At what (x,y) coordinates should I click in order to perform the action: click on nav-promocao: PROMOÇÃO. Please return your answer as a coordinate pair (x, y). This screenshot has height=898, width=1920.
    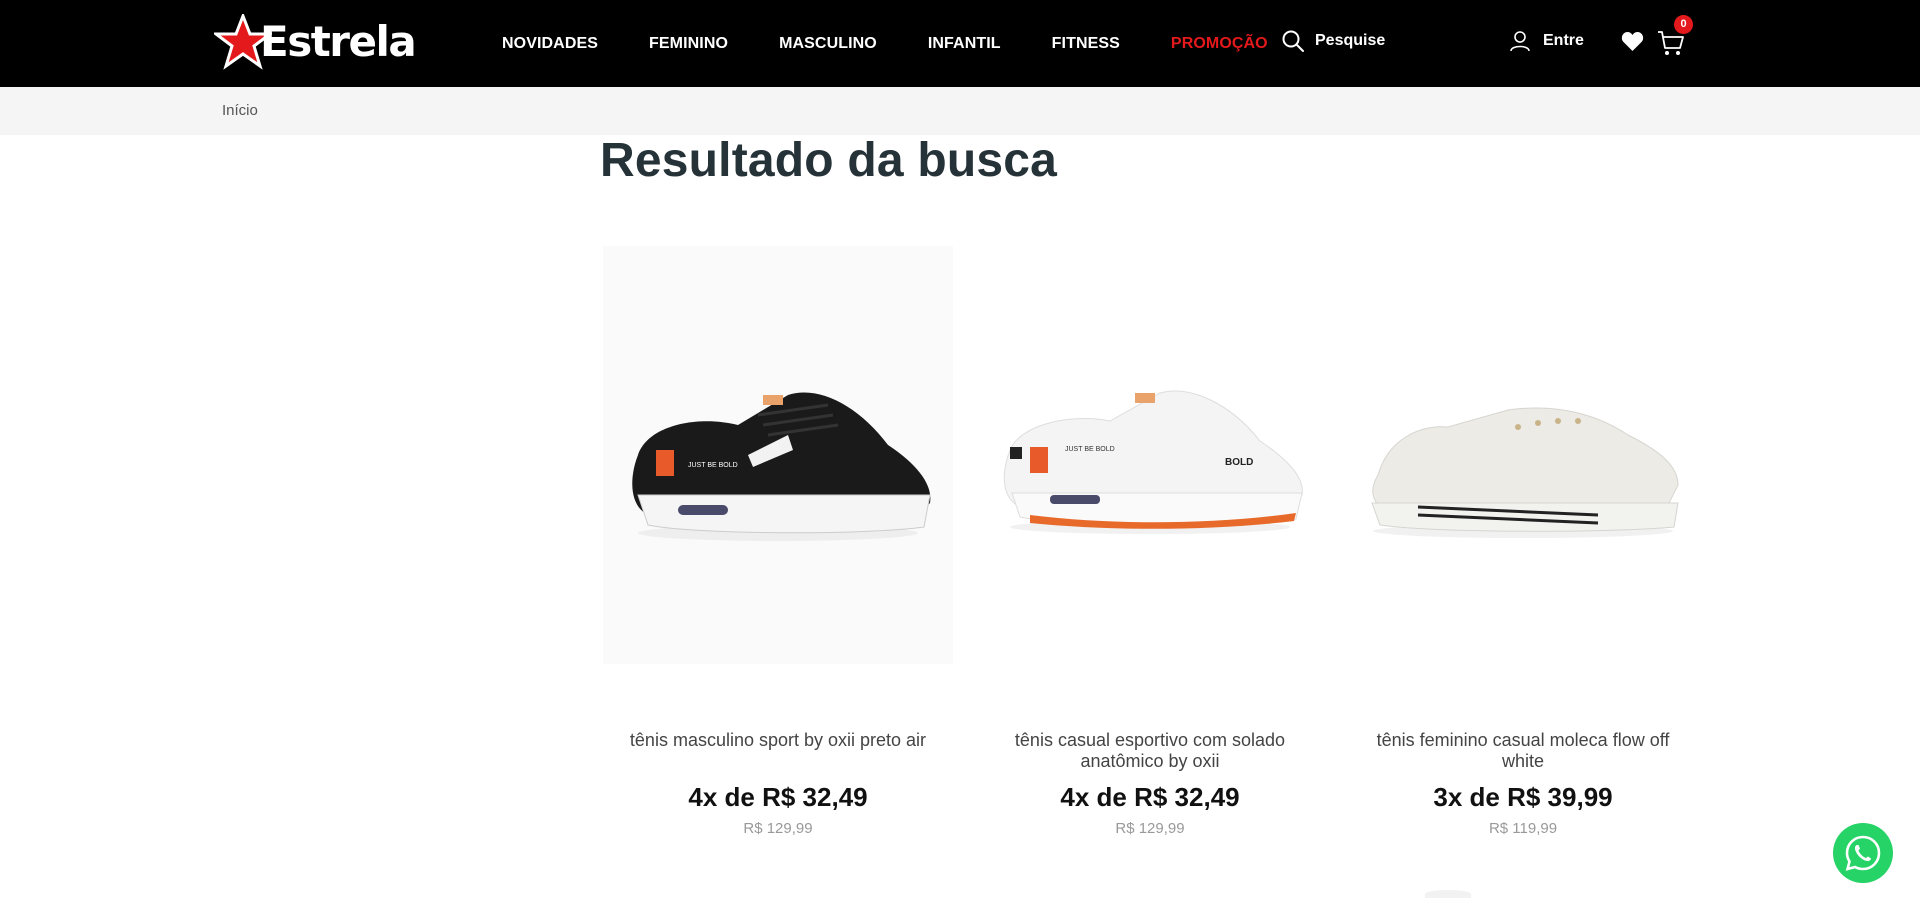
    Looking at the image, I should click on (1219, 44).